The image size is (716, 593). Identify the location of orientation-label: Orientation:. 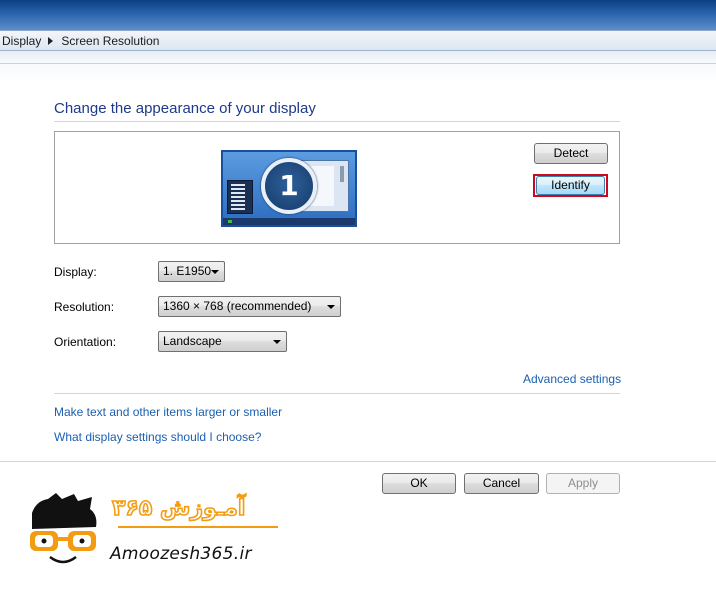
(85, 342).